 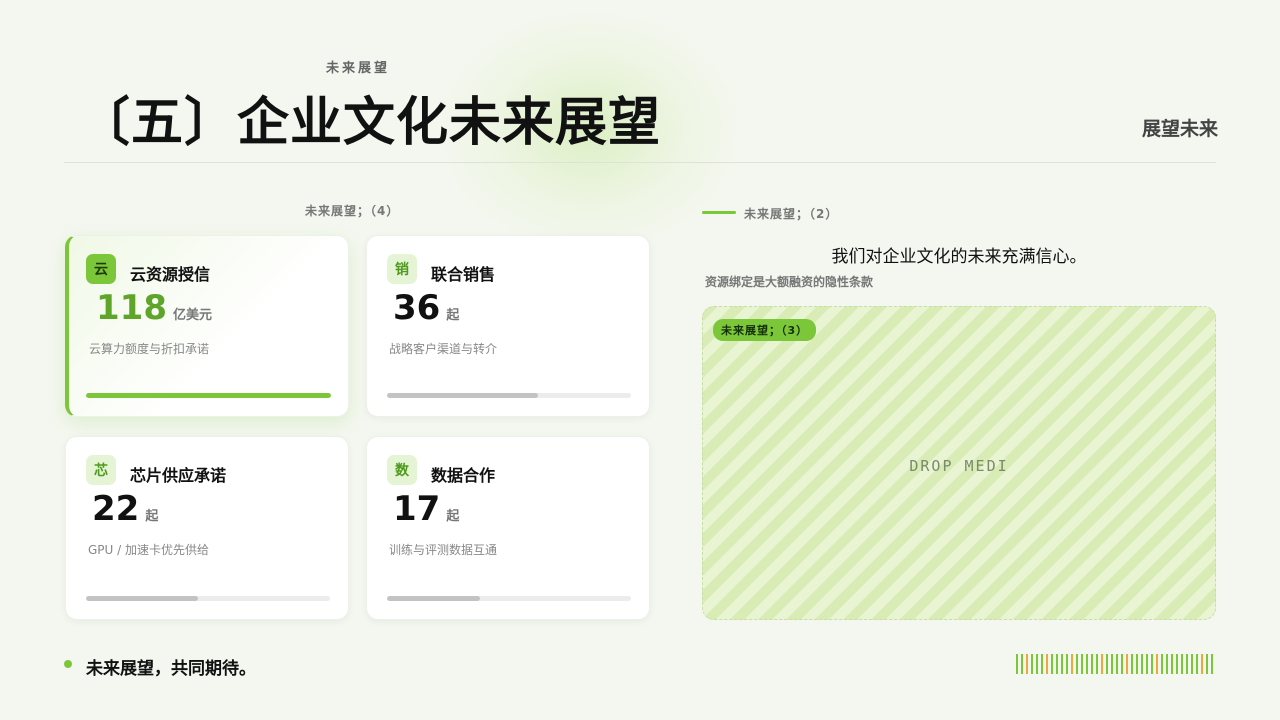 I want to click on card-title: 云资源授信, so click(x=170, y=274).